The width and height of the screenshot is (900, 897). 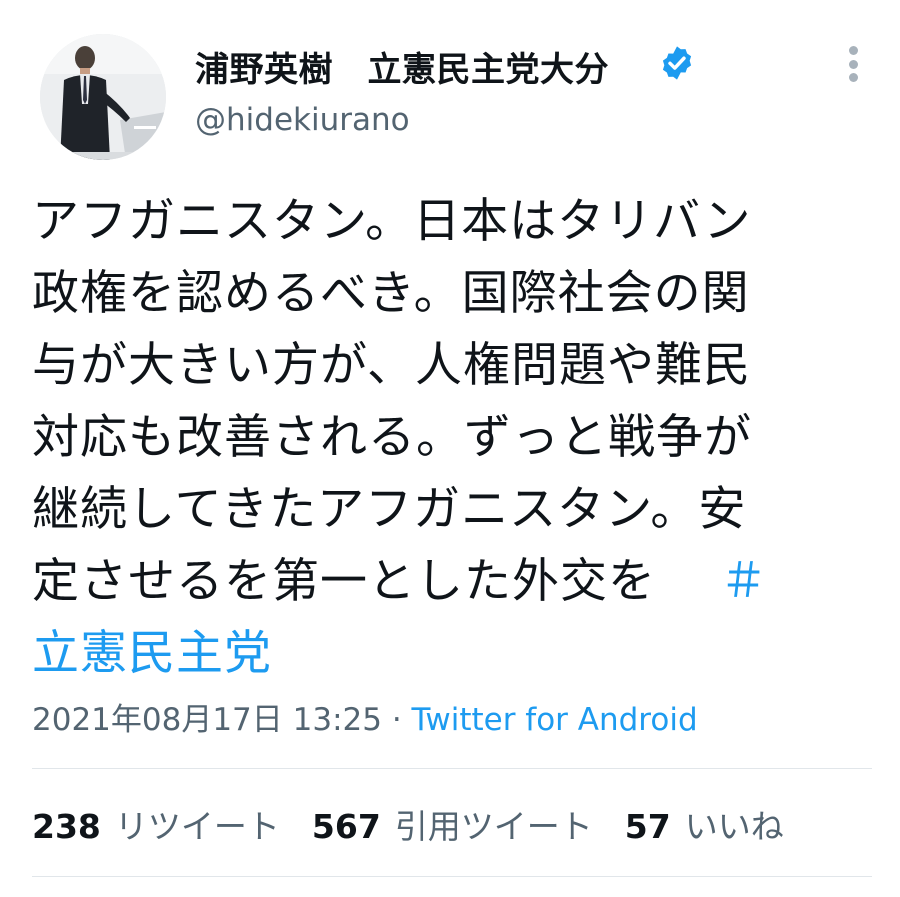 I want to click on more-options-button, so click(x=853, y=64).